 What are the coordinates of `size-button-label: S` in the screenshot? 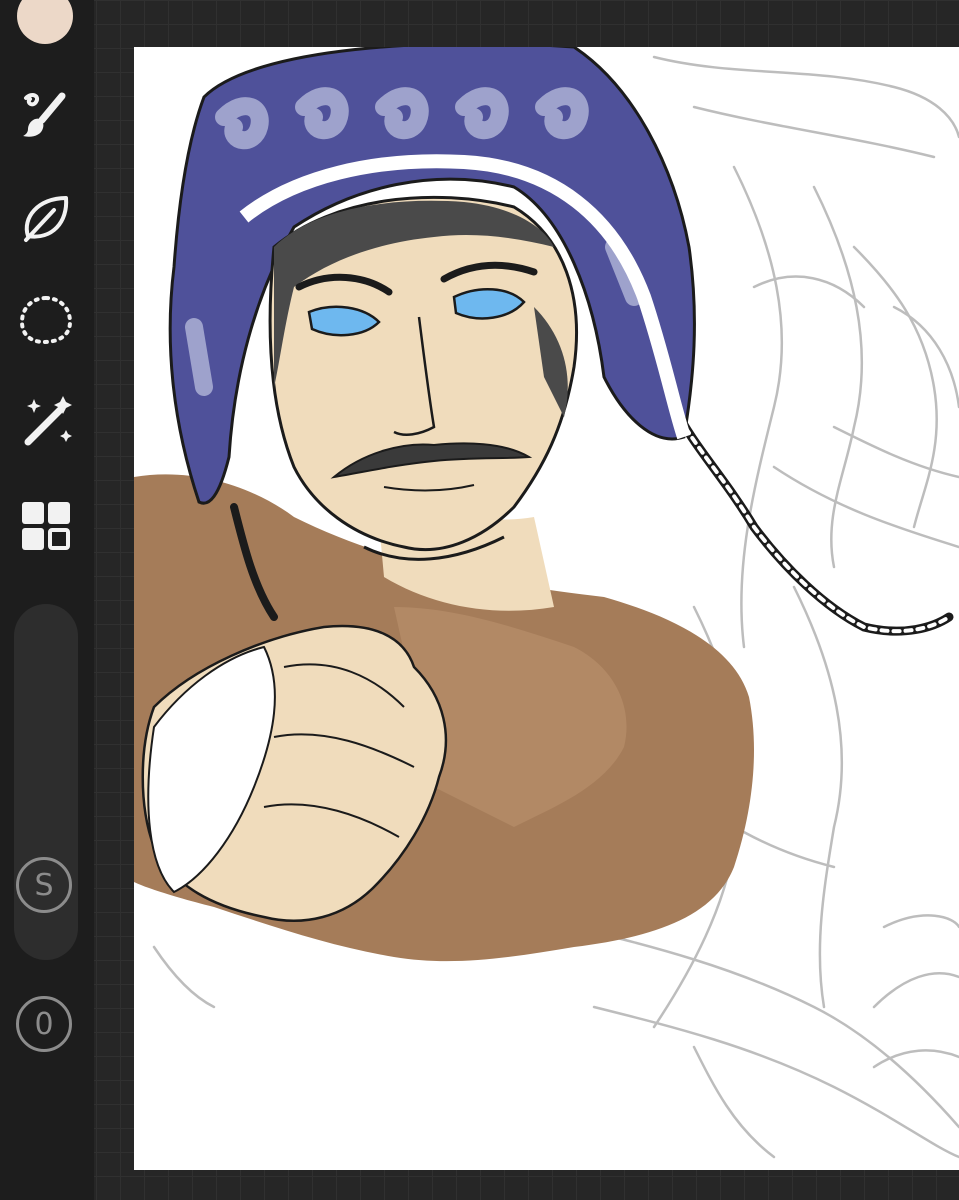 It's located at (44, 885).